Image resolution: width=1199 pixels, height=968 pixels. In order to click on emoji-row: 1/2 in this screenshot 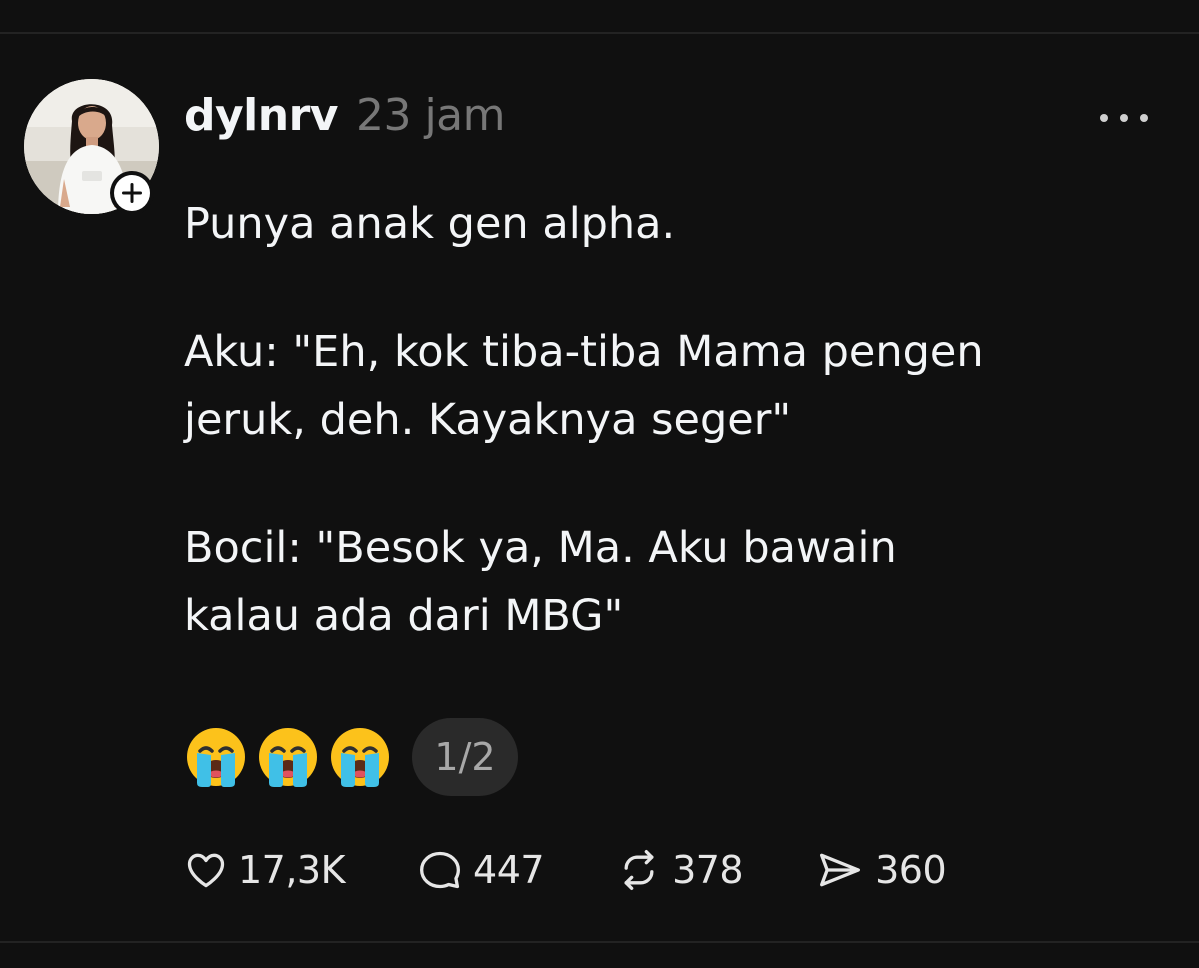, I will do `click(351, 757)`.